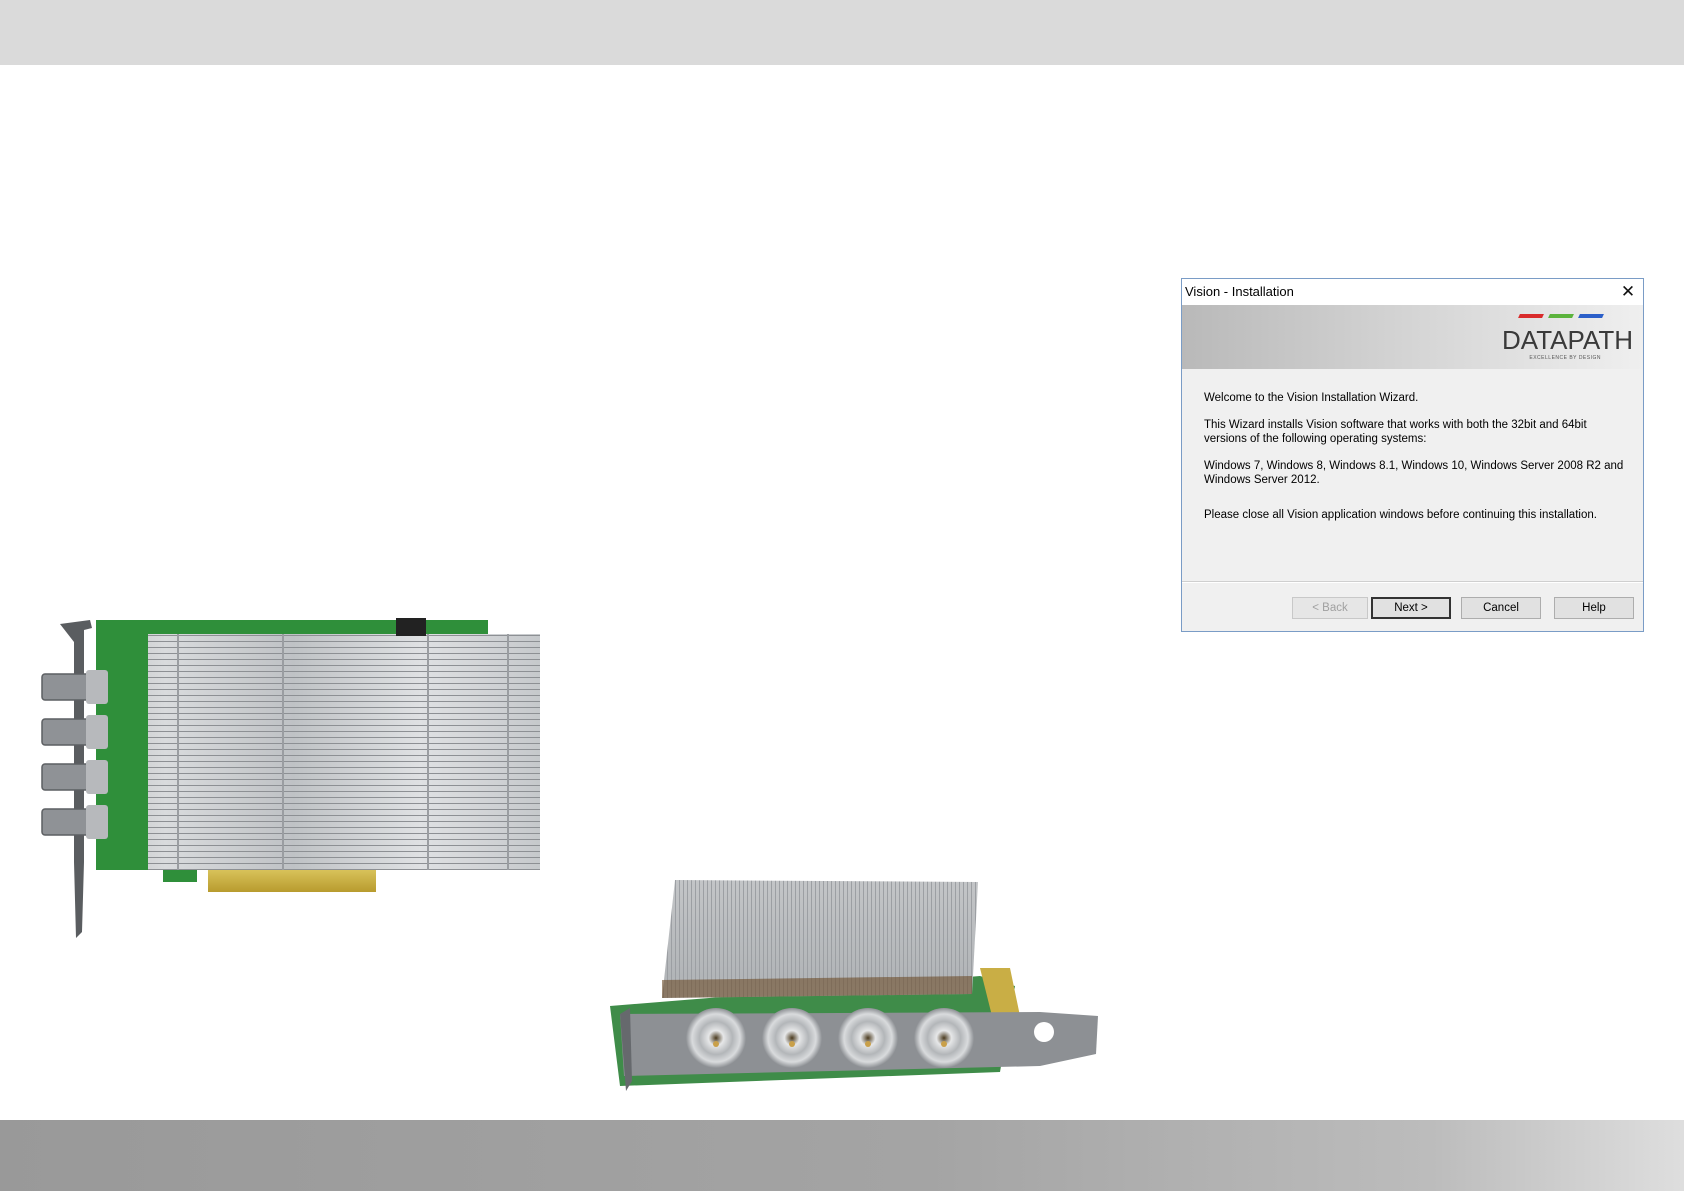 Image resolution: width=1684 pixels, height=1191 pixels. Describe the element at coordinates (1594, 608) in the screenshot. I see `help-button: Help` at that location.